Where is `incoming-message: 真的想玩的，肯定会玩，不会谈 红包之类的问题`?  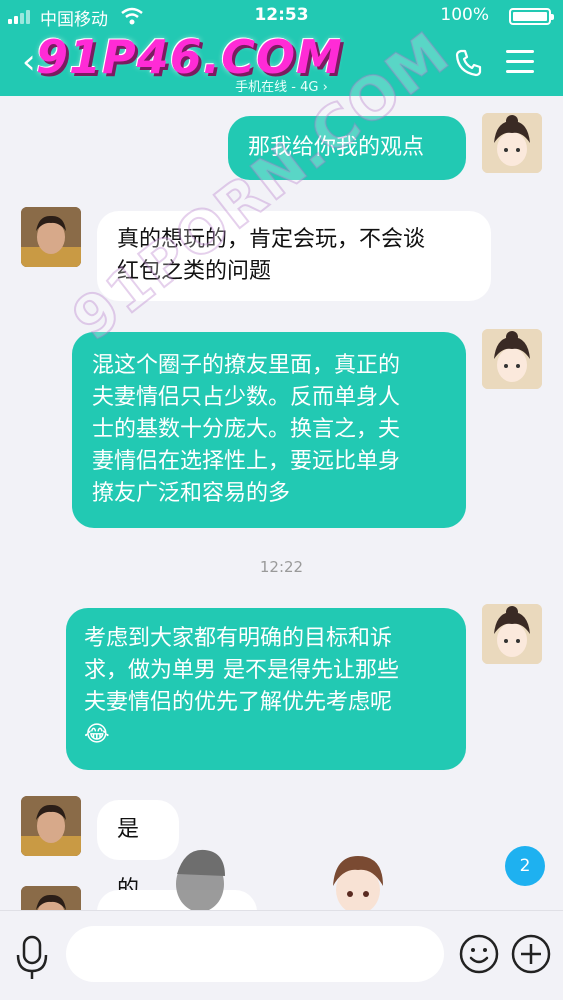
incoming-message: 真的想玩的，肯定会玩，不会谈 红包之类的问题 is located at coordinates (294, 256).